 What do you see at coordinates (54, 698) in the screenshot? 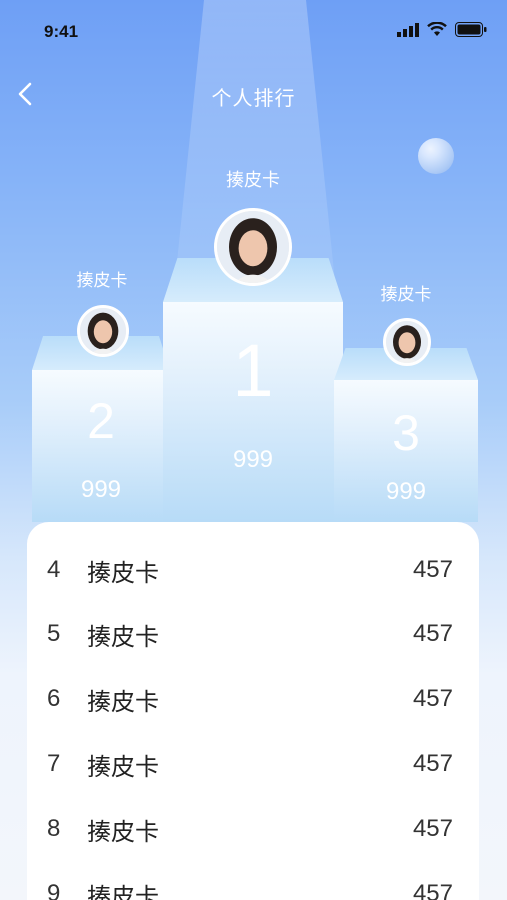
I see `list-rank: 6` at bounding box center [54, 698].